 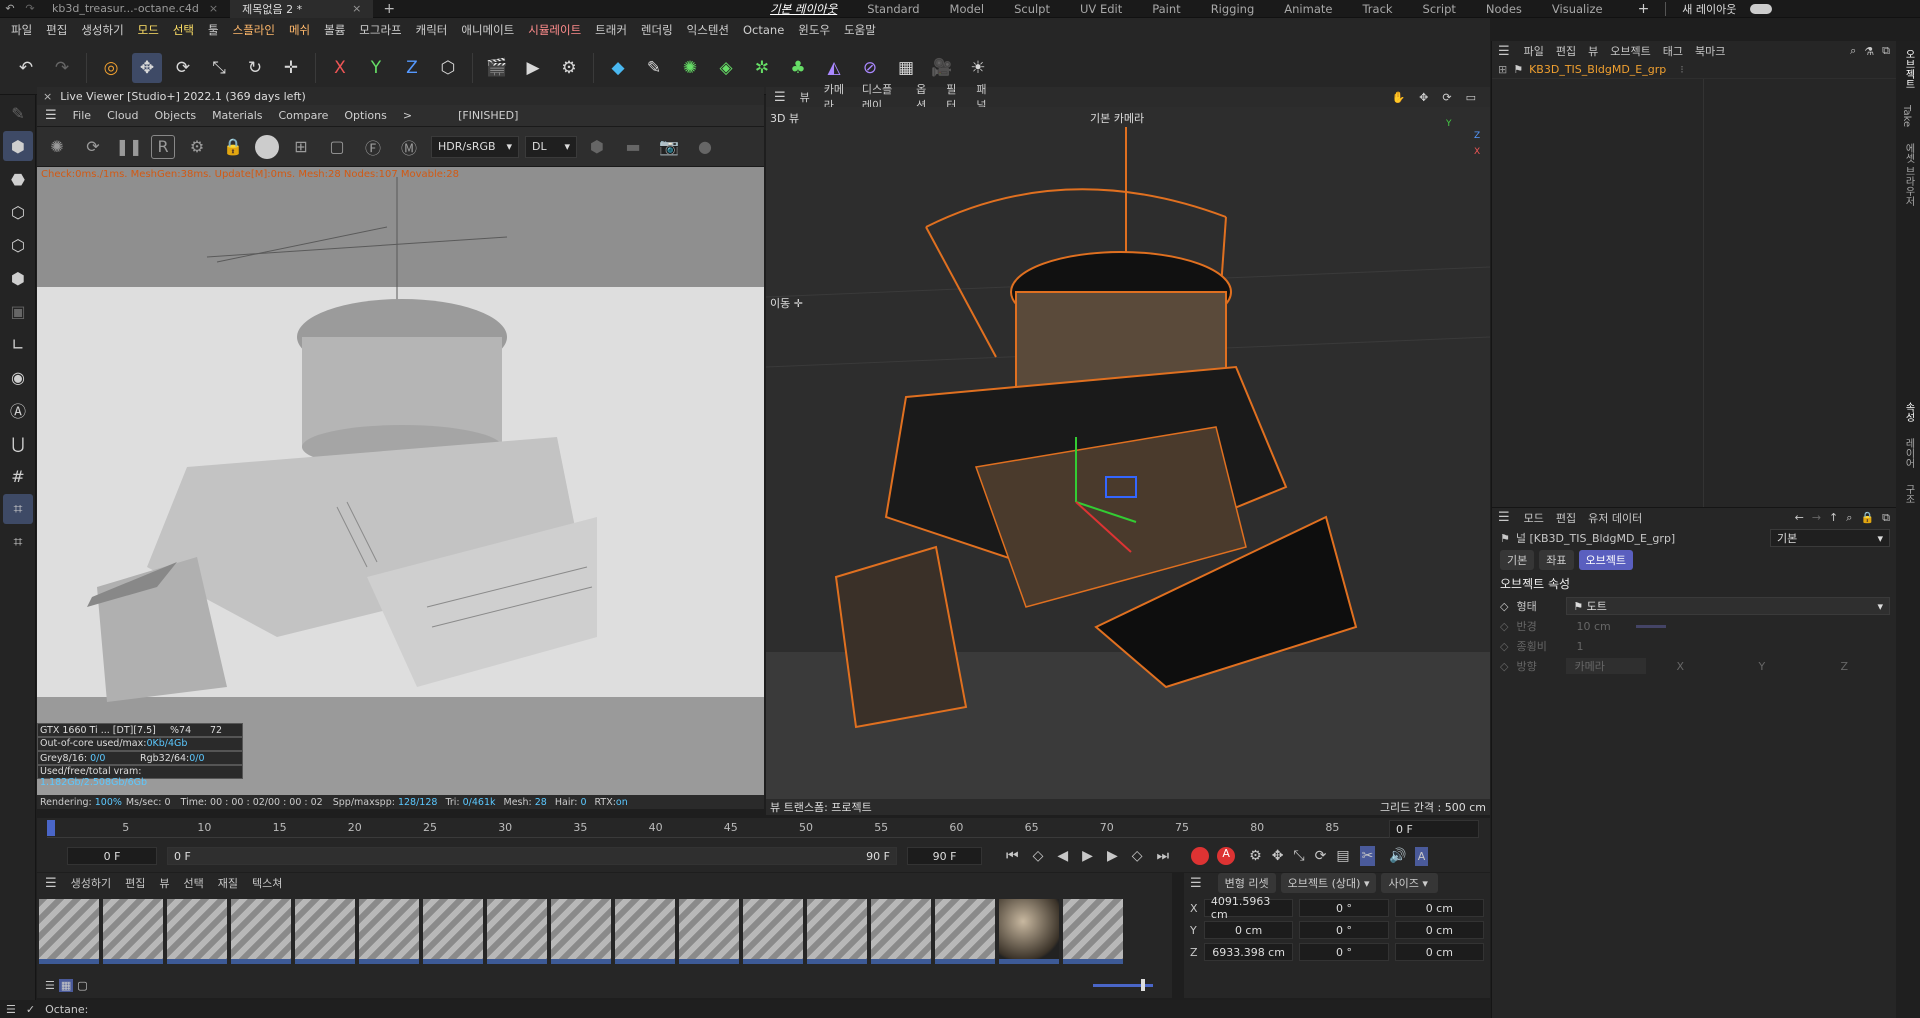 What do you see at coordinates (1534, 51) in the screenshot?
I see `om-menu-file: 파일` at bounding box center [1534, 51].